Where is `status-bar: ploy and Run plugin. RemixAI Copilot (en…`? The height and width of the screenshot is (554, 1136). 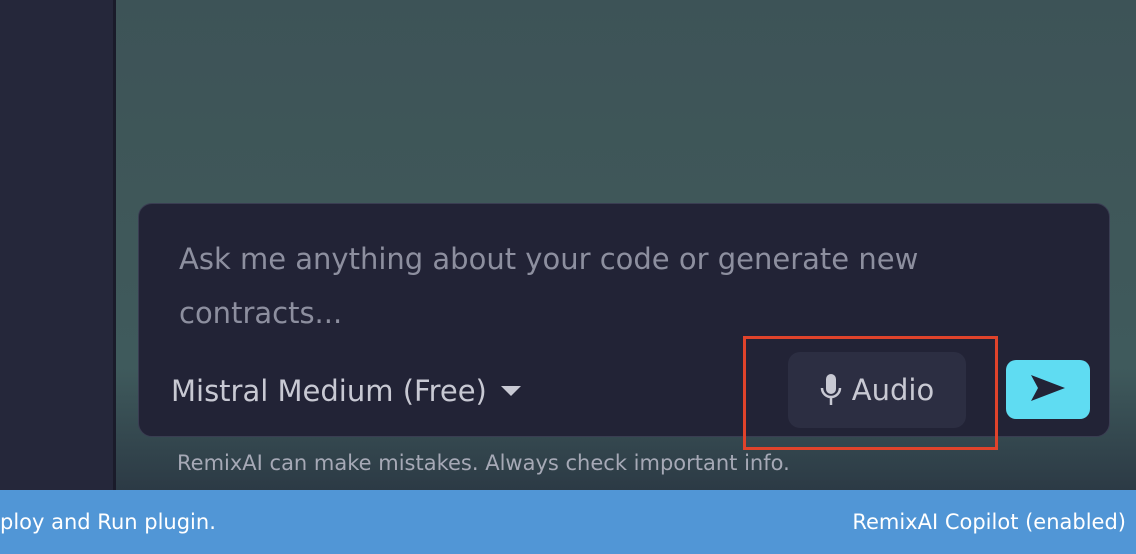
status-bar: ploy and Run plugin. RemixAI Copilot (en… is located at coordinates (568, 522).